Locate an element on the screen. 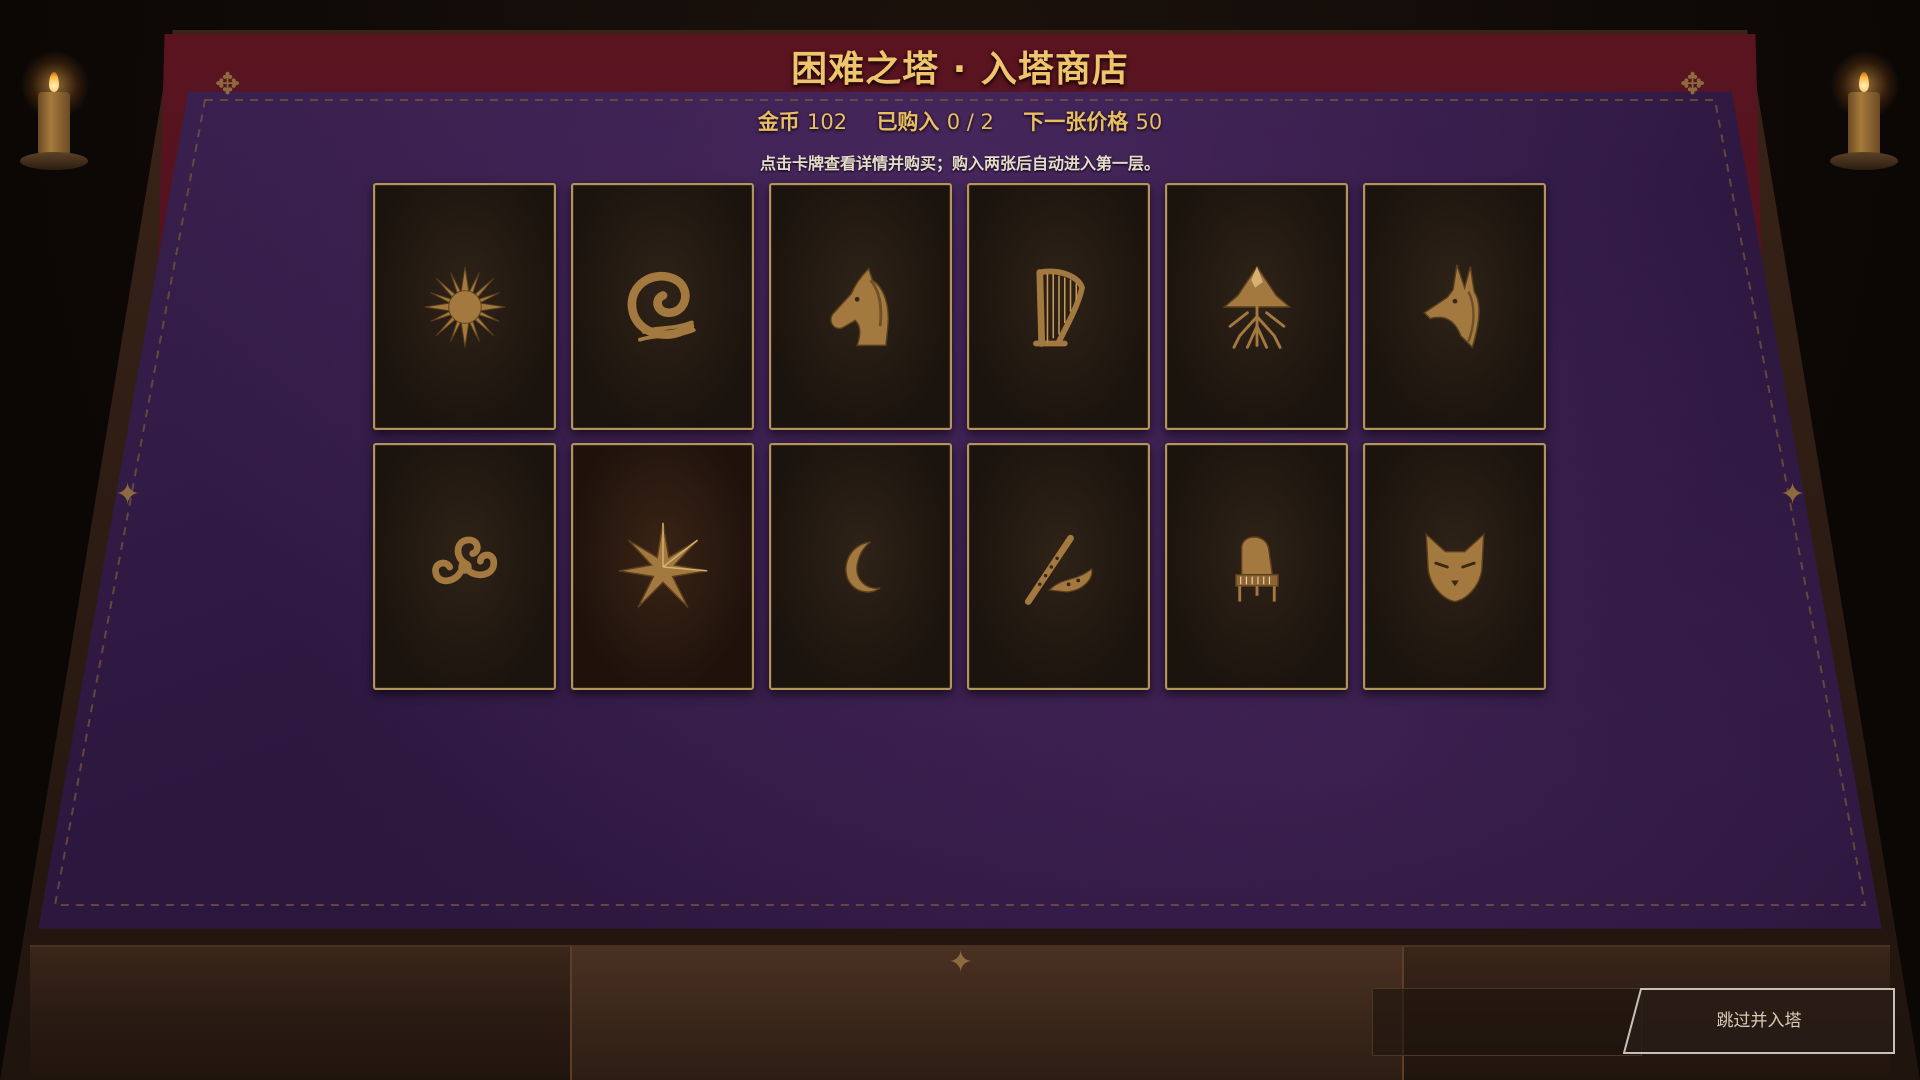 This screenshot has width=1920, height=1080. crescent-moon-icon is located at coordinates (862, 566).